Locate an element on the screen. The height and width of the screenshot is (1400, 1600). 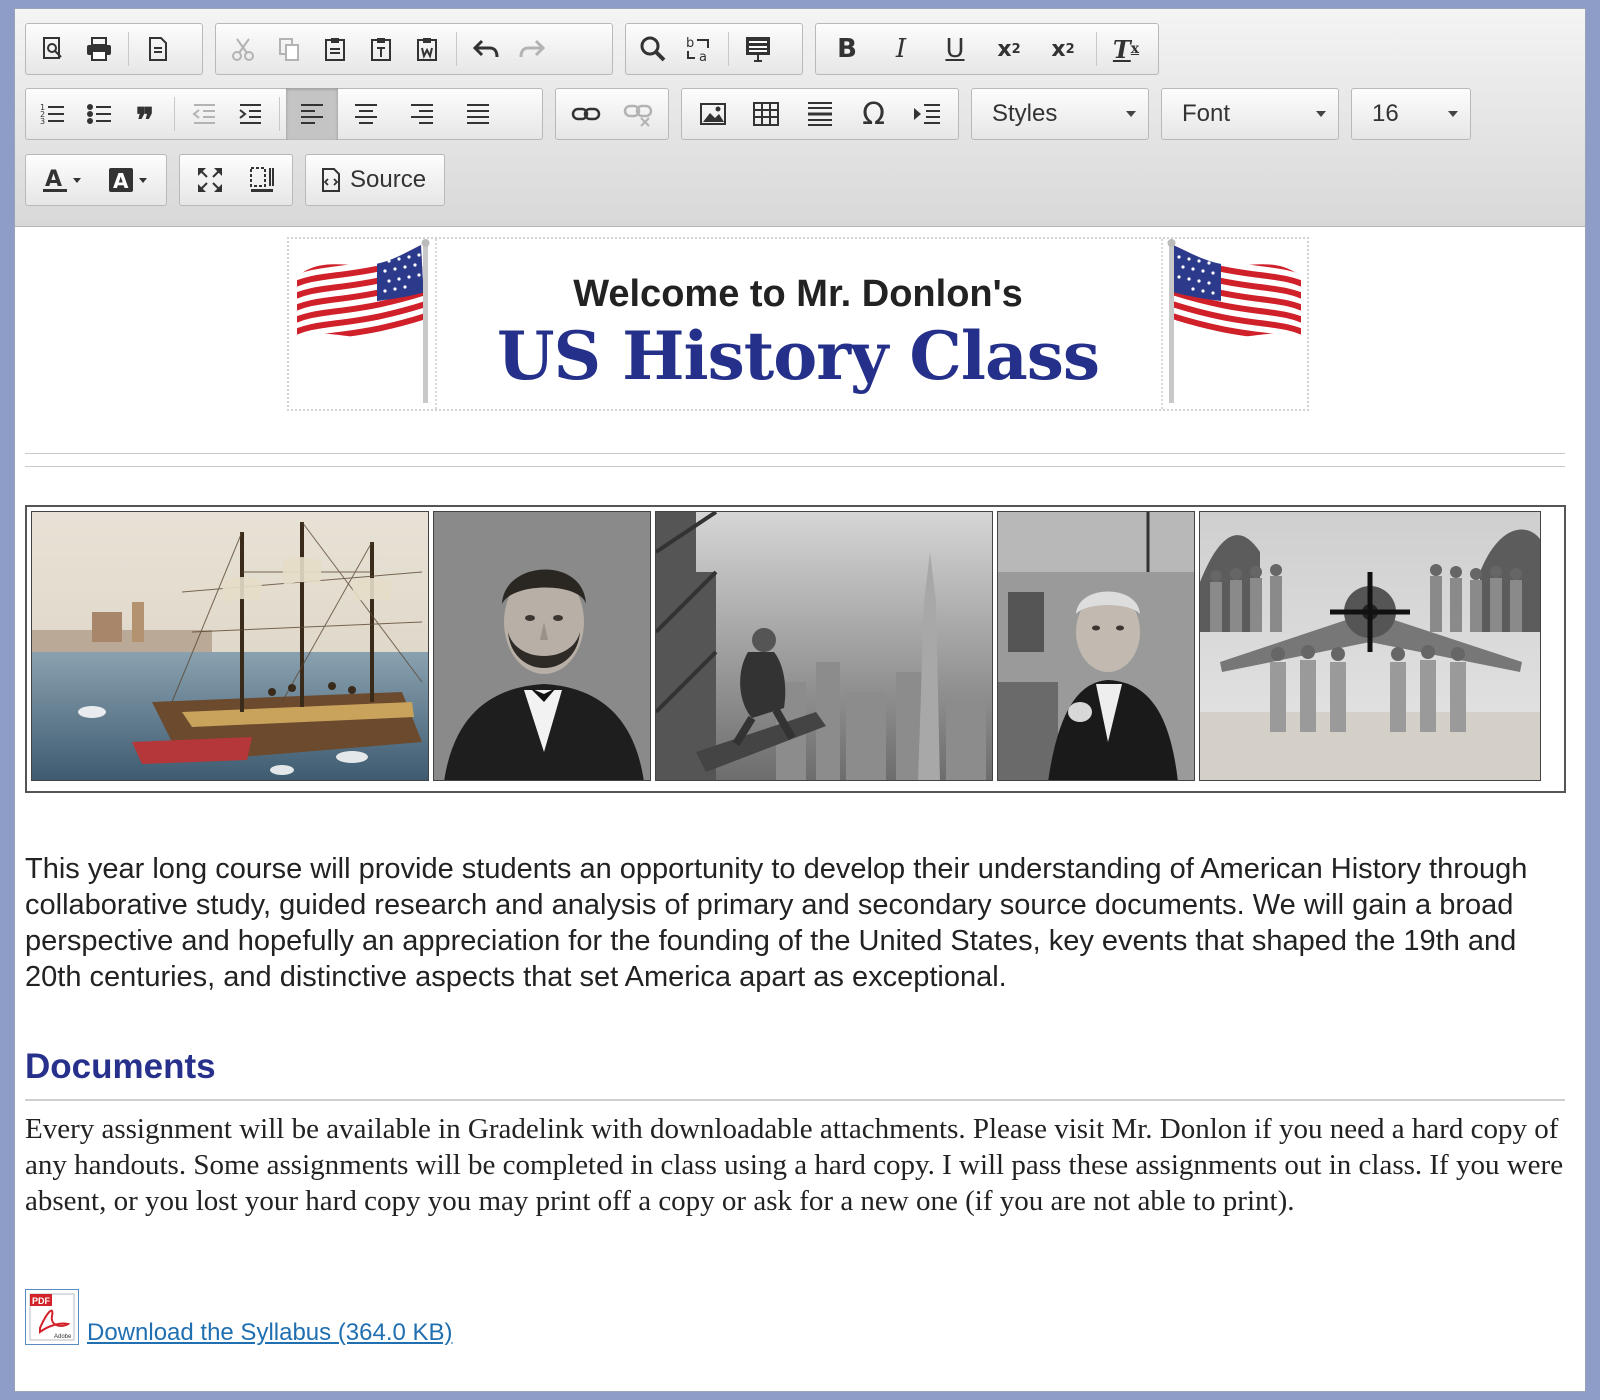
show-blocks-icon is located at coordinates (262, 180).